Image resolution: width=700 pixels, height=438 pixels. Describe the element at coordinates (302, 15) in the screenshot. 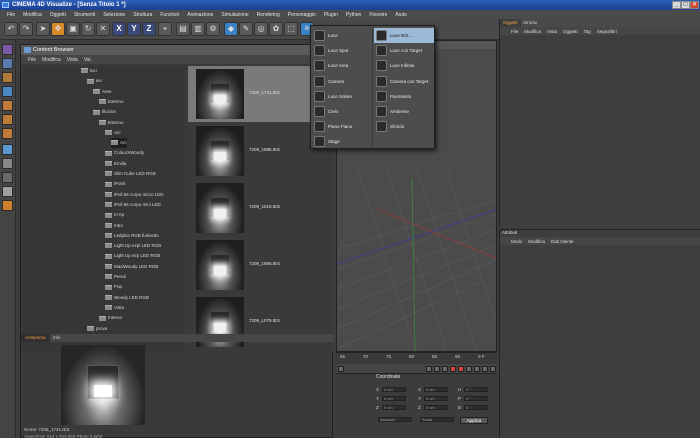

I see `menu-personaggio: Personaggio` at that location.